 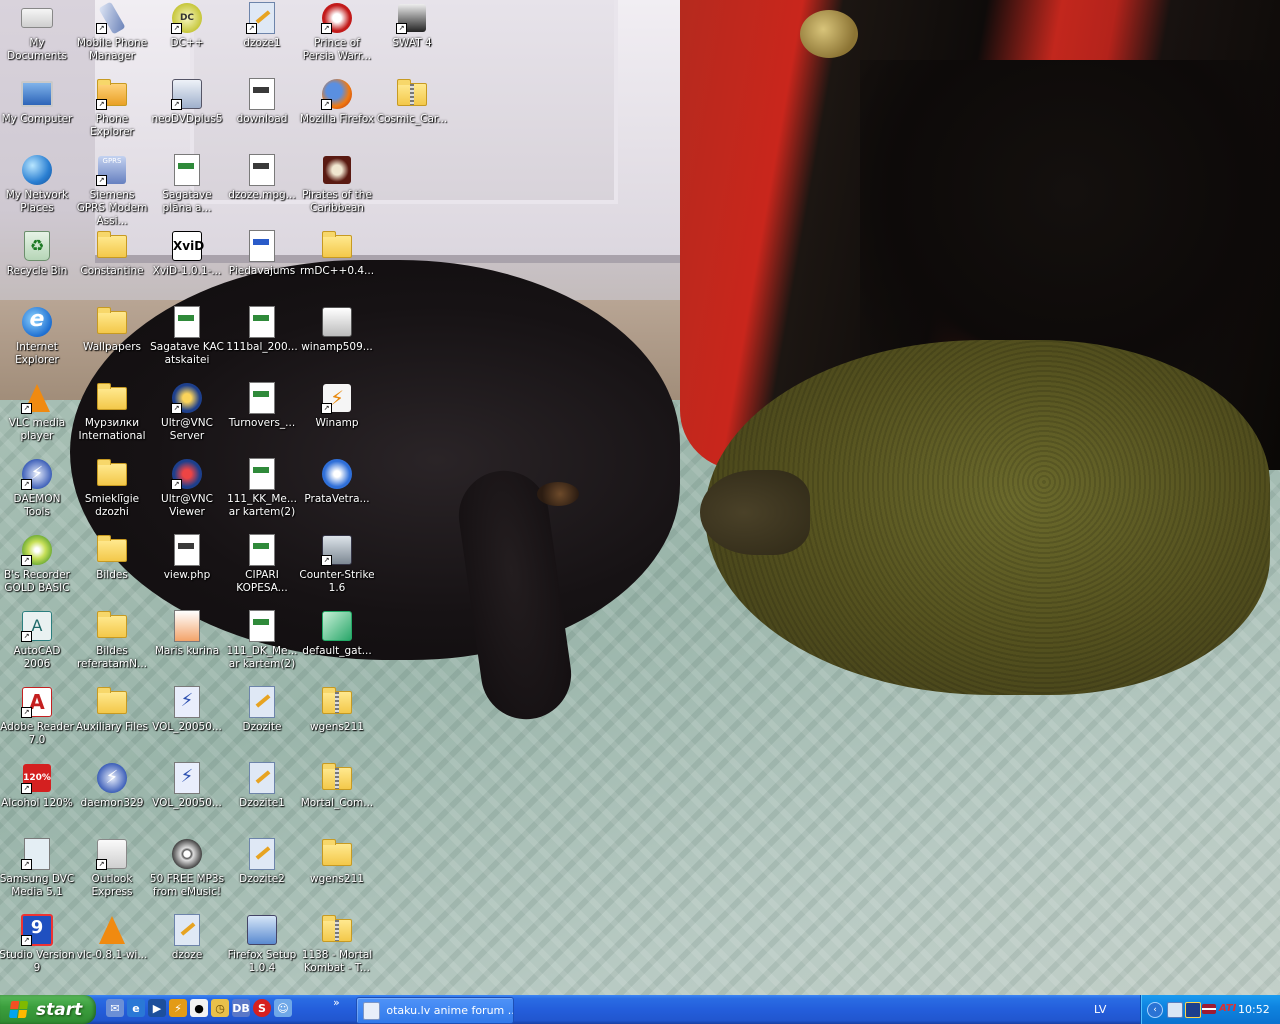 I want to click on desktop-icon: A ↗ AutoCAD 2006, so click(x=37, y=640).